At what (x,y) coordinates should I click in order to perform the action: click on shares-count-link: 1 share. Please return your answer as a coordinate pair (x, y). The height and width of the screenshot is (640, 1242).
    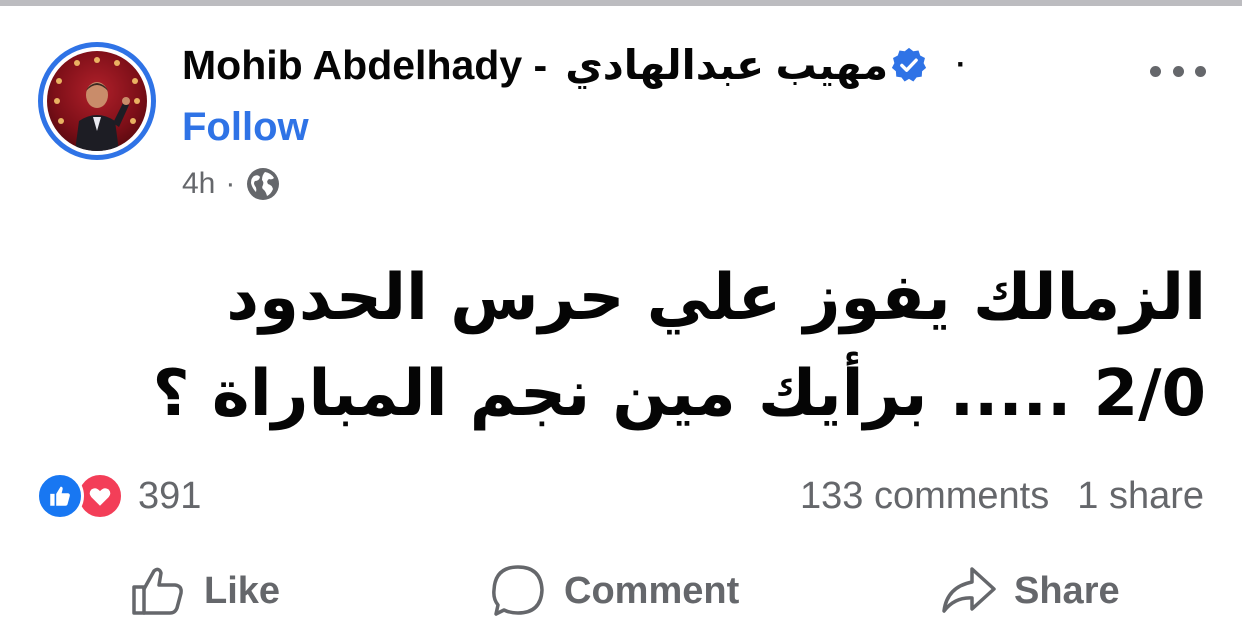
    Looking at the image, I should click on (1140, 496).